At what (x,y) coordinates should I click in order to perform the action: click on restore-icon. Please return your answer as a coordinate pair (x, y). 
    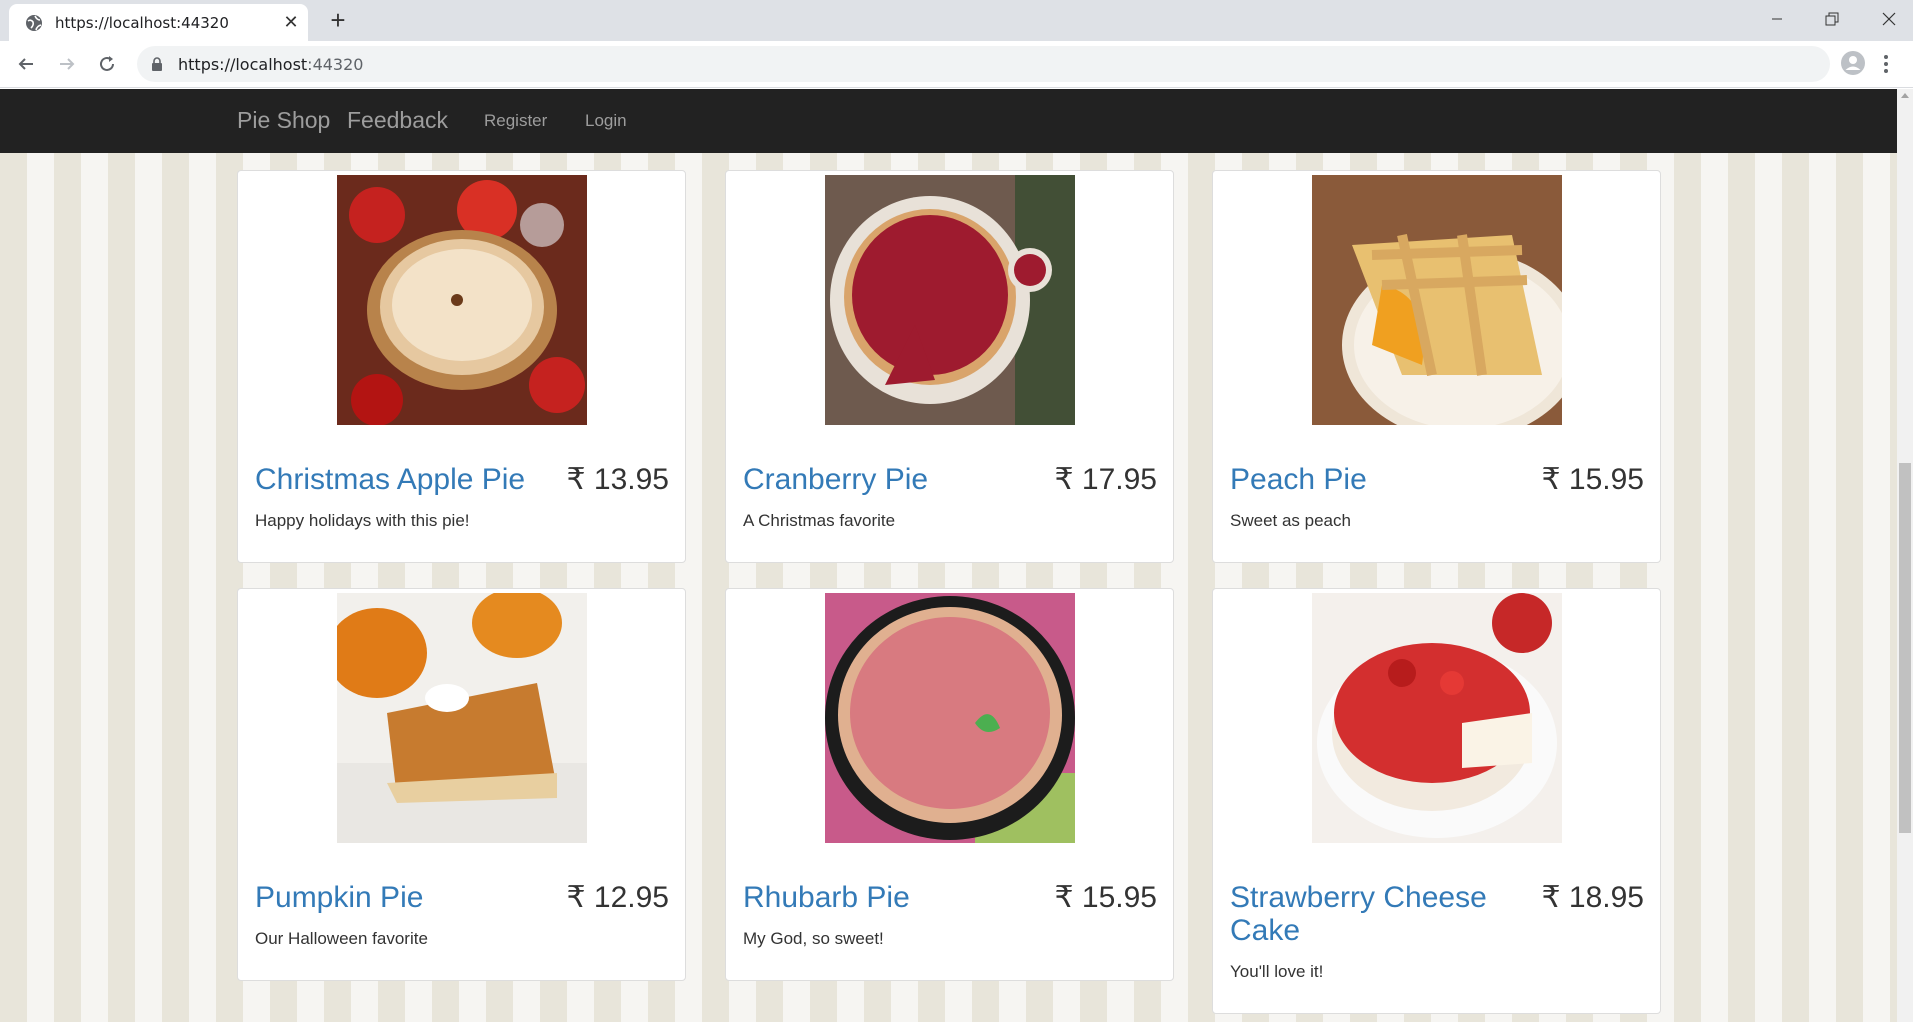
    Looking at the image, I should click on (1832, 19).